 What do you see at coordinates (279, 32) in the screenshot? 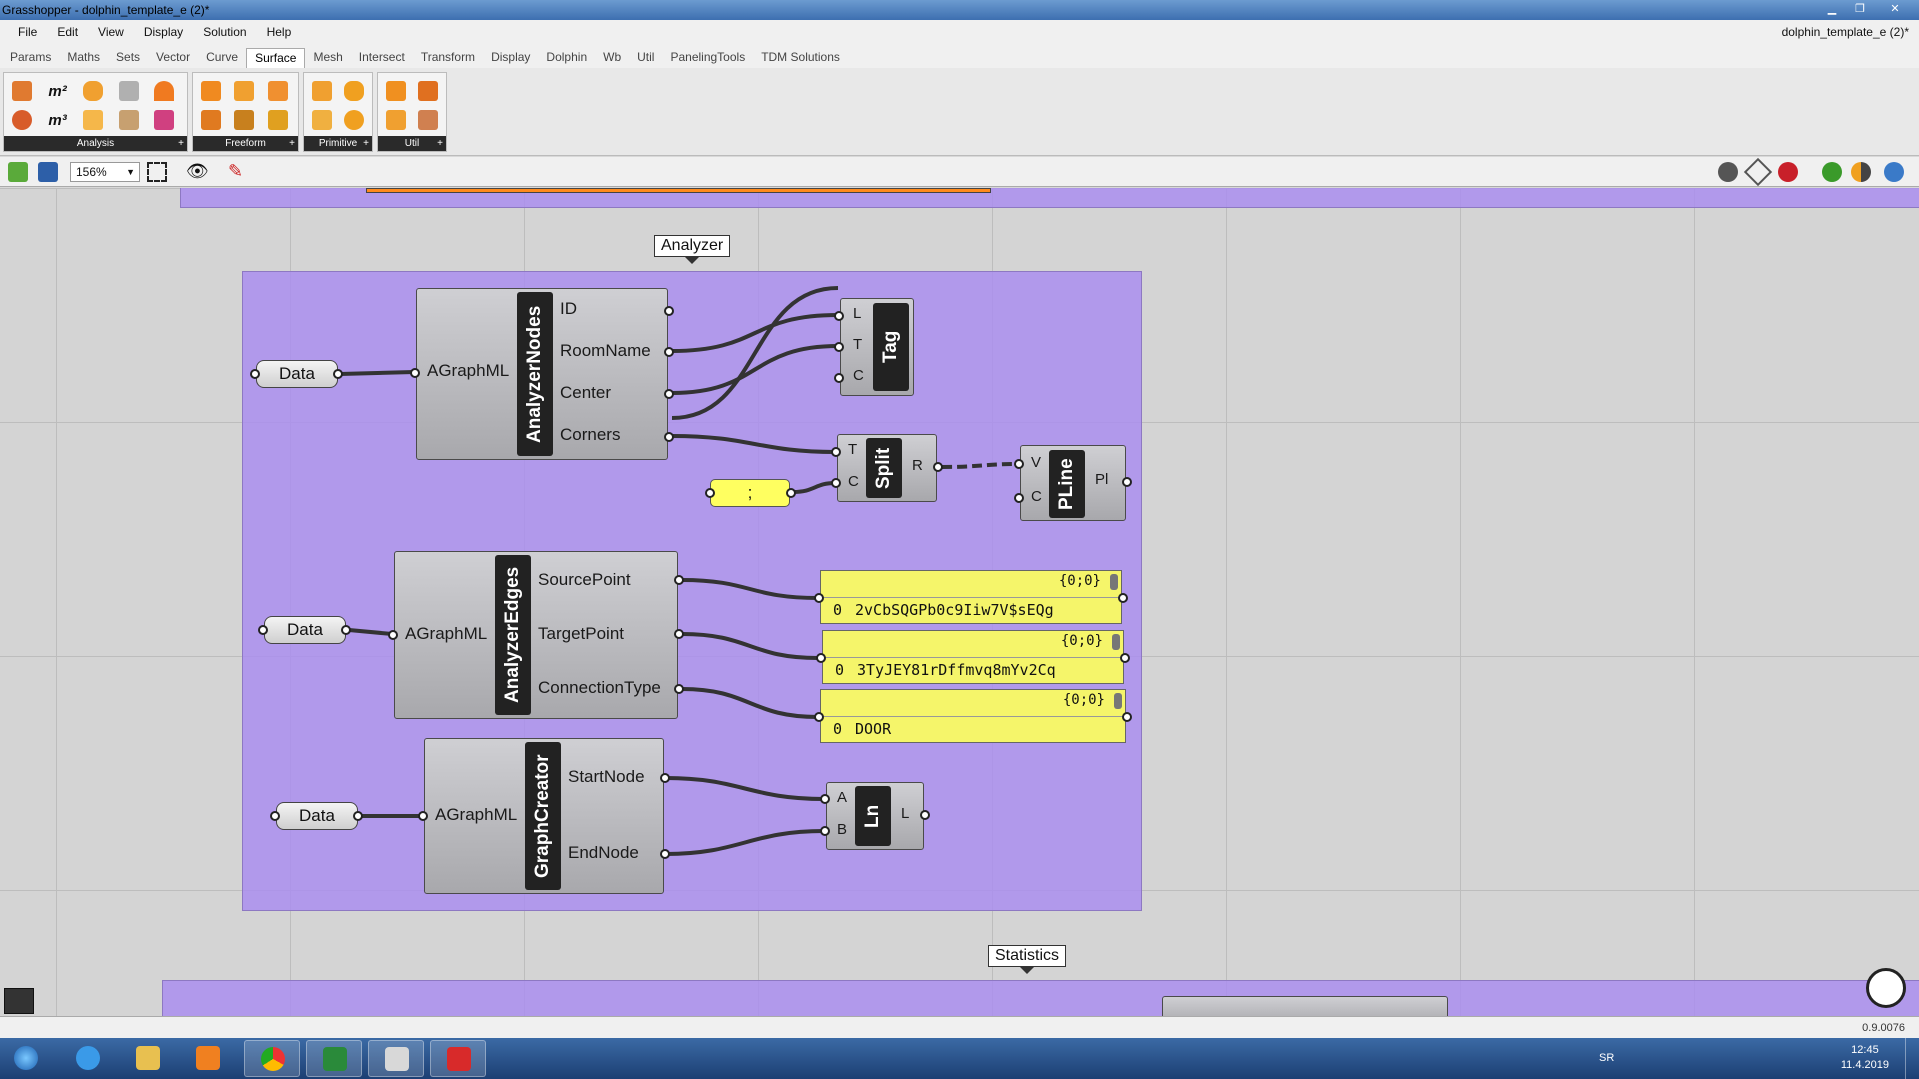
I see `menu-help: Help` at bounding box center [279, 32].